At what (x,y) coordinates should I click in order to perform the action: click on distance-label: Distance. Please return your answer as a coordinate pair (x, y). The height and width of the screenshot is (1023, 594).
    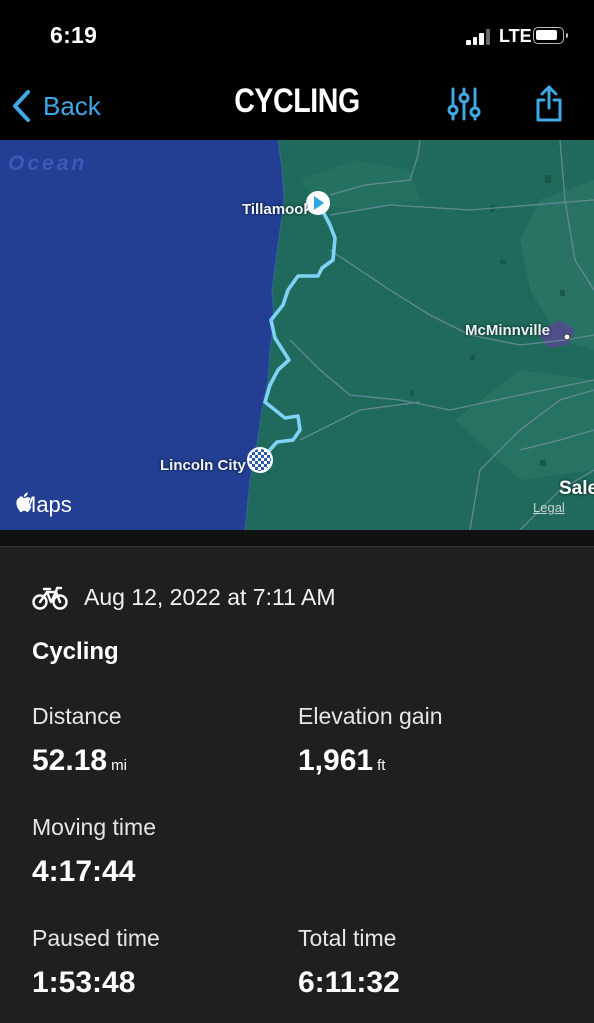
    Looking at the image, I should click on (77, 716).